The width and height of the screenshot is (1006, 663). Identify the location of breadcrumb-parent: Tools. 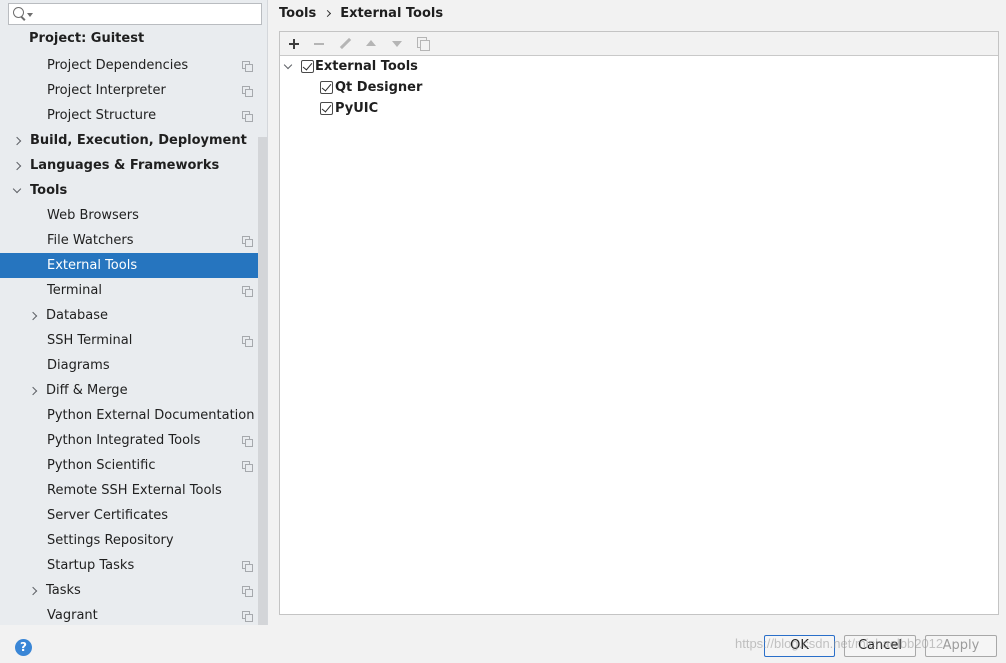
(297, 13).